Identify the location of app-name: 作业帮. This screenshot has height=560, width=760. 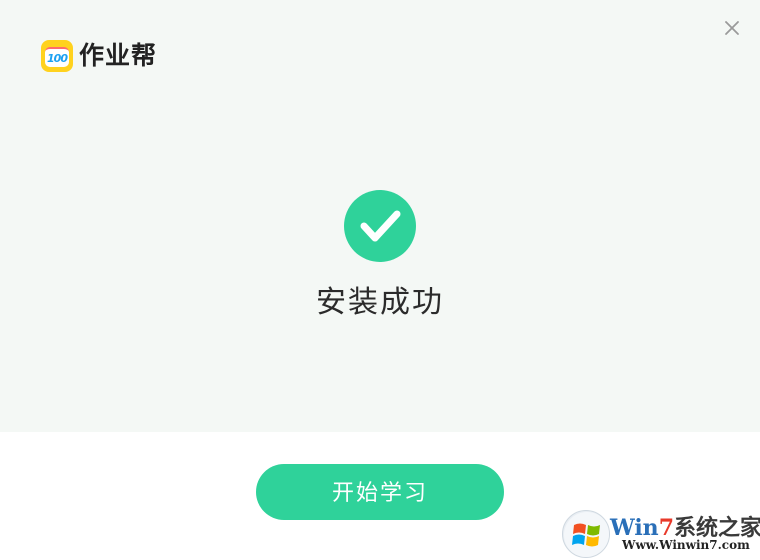
(118, 55).